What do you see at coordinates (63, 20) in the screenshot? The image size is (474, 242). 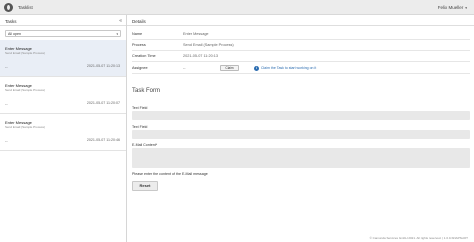 I see `tasks-panel-header: Tasks «` at bounding box center [63, 20].